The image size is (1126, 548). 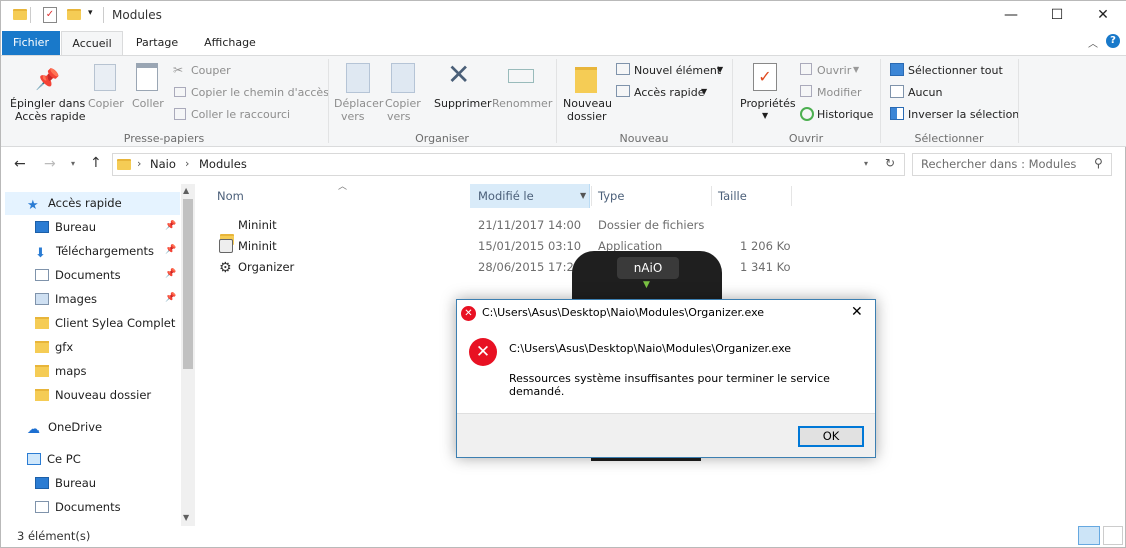 What do you see at coordinates (834, 70) in the screenshot?
I see `open-button: Ouvrir` at bounding box center [834, 70].